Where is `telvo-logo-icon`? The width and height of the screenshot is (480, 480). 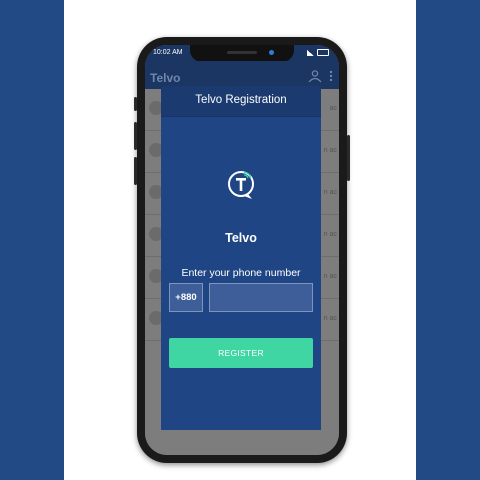 telvo-logo-icon is located at coordinates (241, 185).